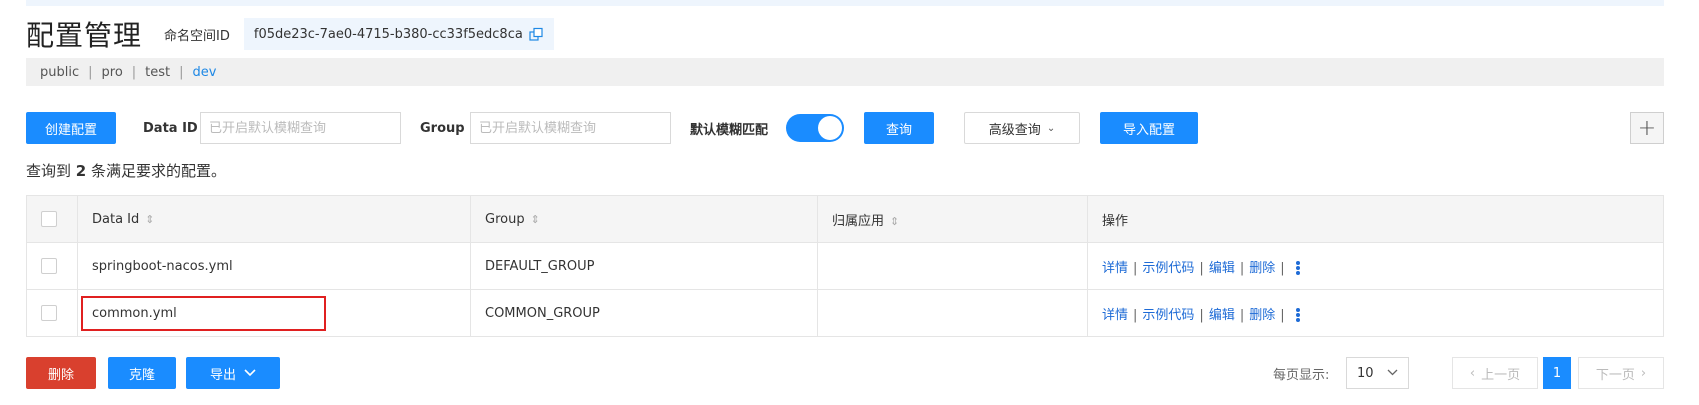  I want to click on namespace-tab-test: test, so click(157, 72).